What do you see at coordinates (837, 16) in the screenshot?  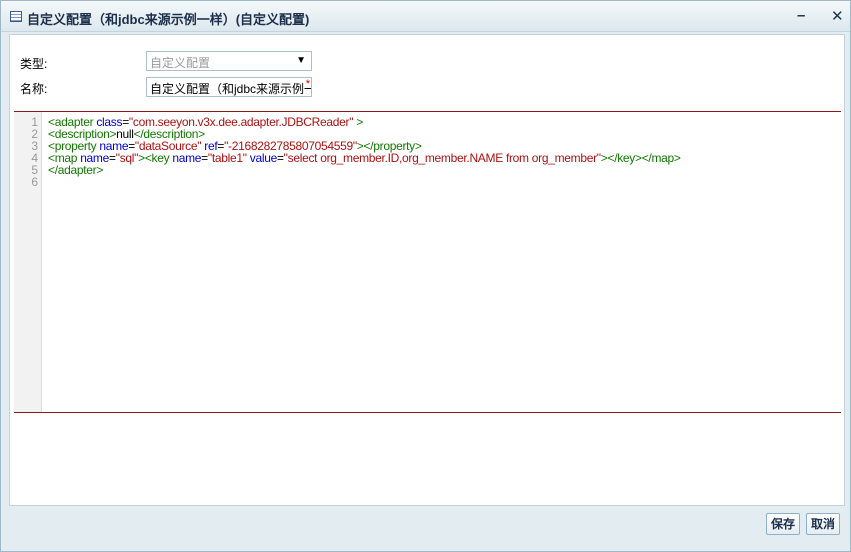 I see `close-button: ✕` at bounding box center [837, 16].